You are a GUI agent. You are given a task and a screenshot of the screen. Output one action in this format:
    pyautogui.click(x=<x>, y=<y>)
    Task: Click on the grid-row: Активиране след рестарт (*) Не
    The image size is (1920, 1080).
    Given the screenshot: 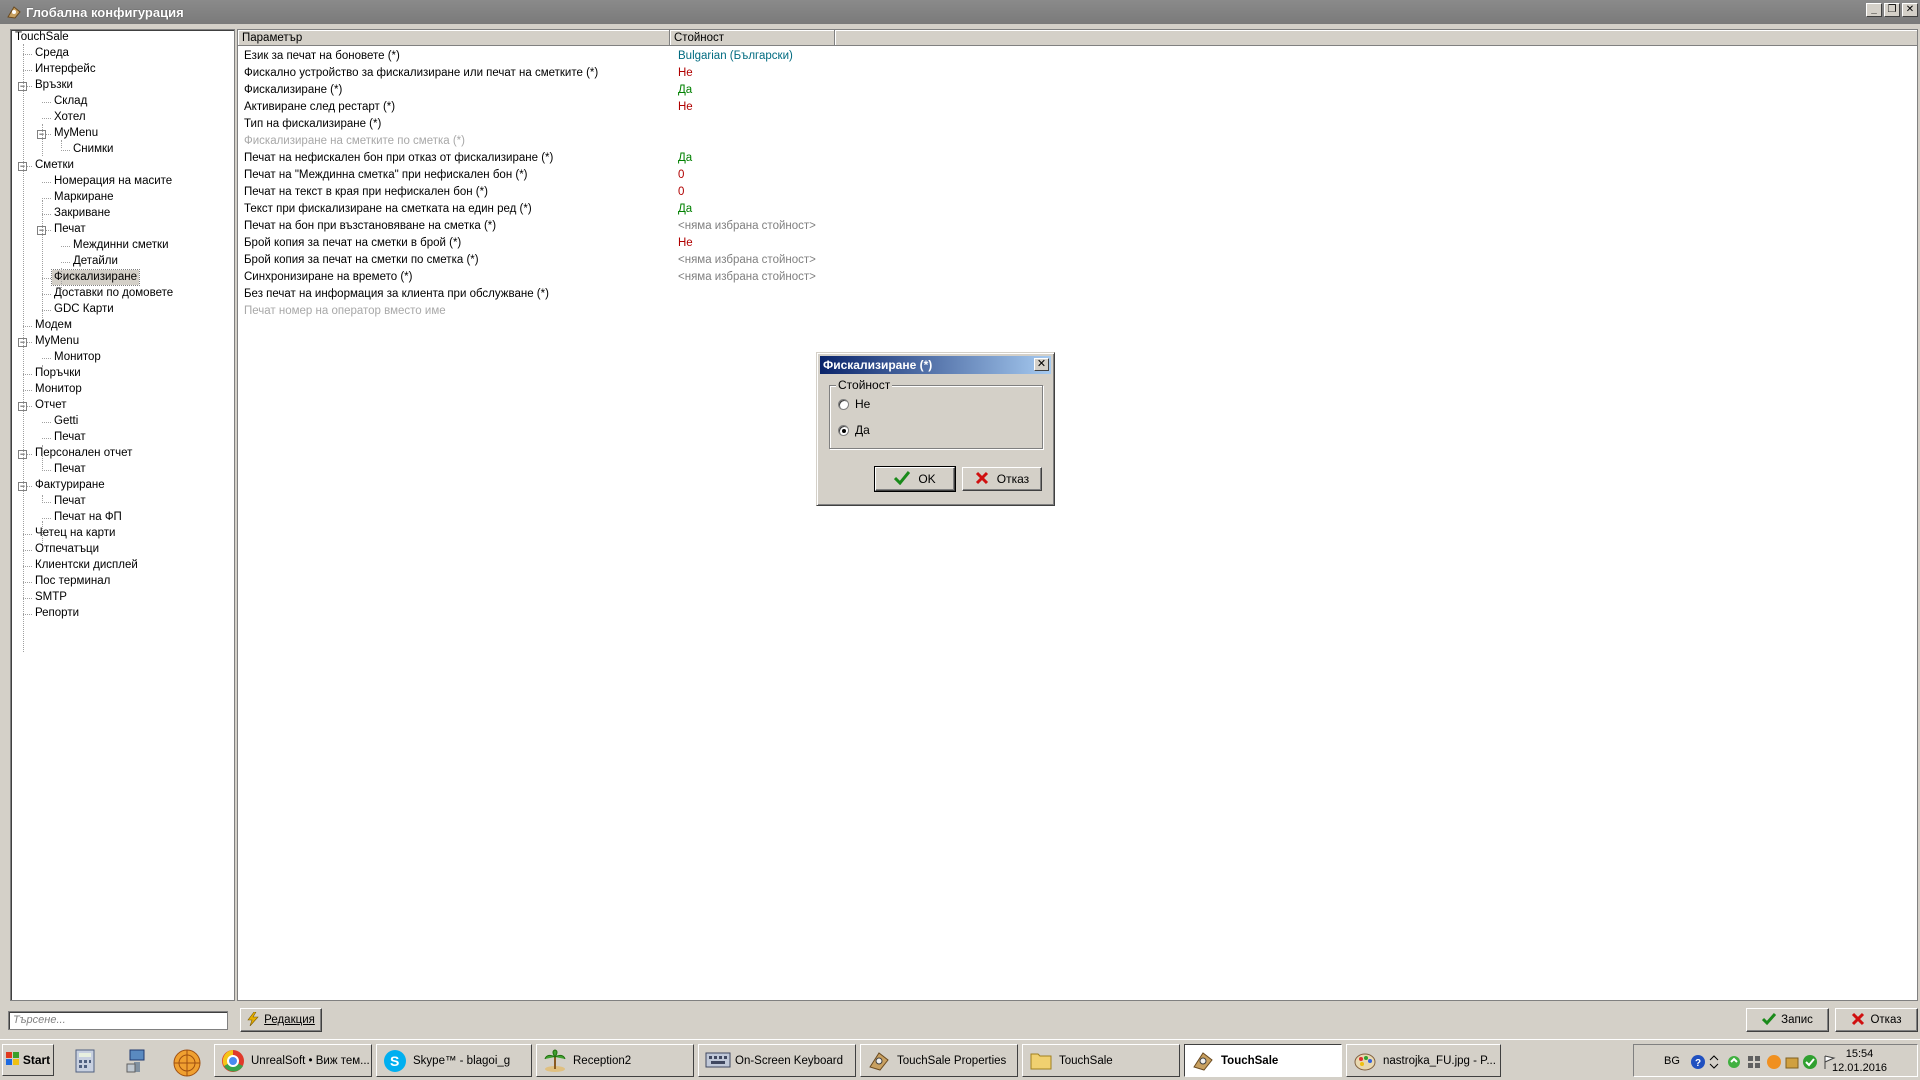 What is the action you would take?
    pyautogui.click(x=688, y=107)
    